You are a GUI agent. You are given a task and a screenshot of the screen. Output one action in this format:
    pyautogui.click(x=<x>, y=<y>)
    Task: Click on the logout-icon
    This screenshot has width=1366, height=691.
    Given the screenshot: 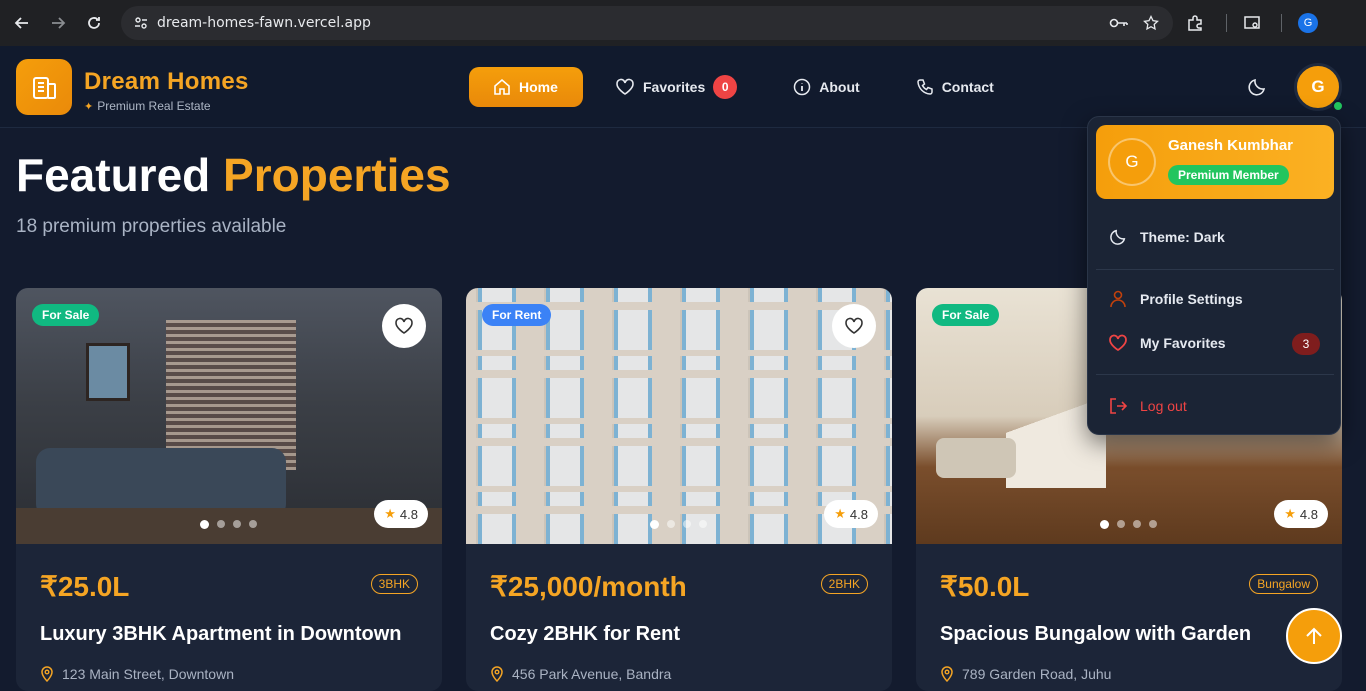 What is the action you would take?
    pyautogui.click(x=1119, y=406)
    